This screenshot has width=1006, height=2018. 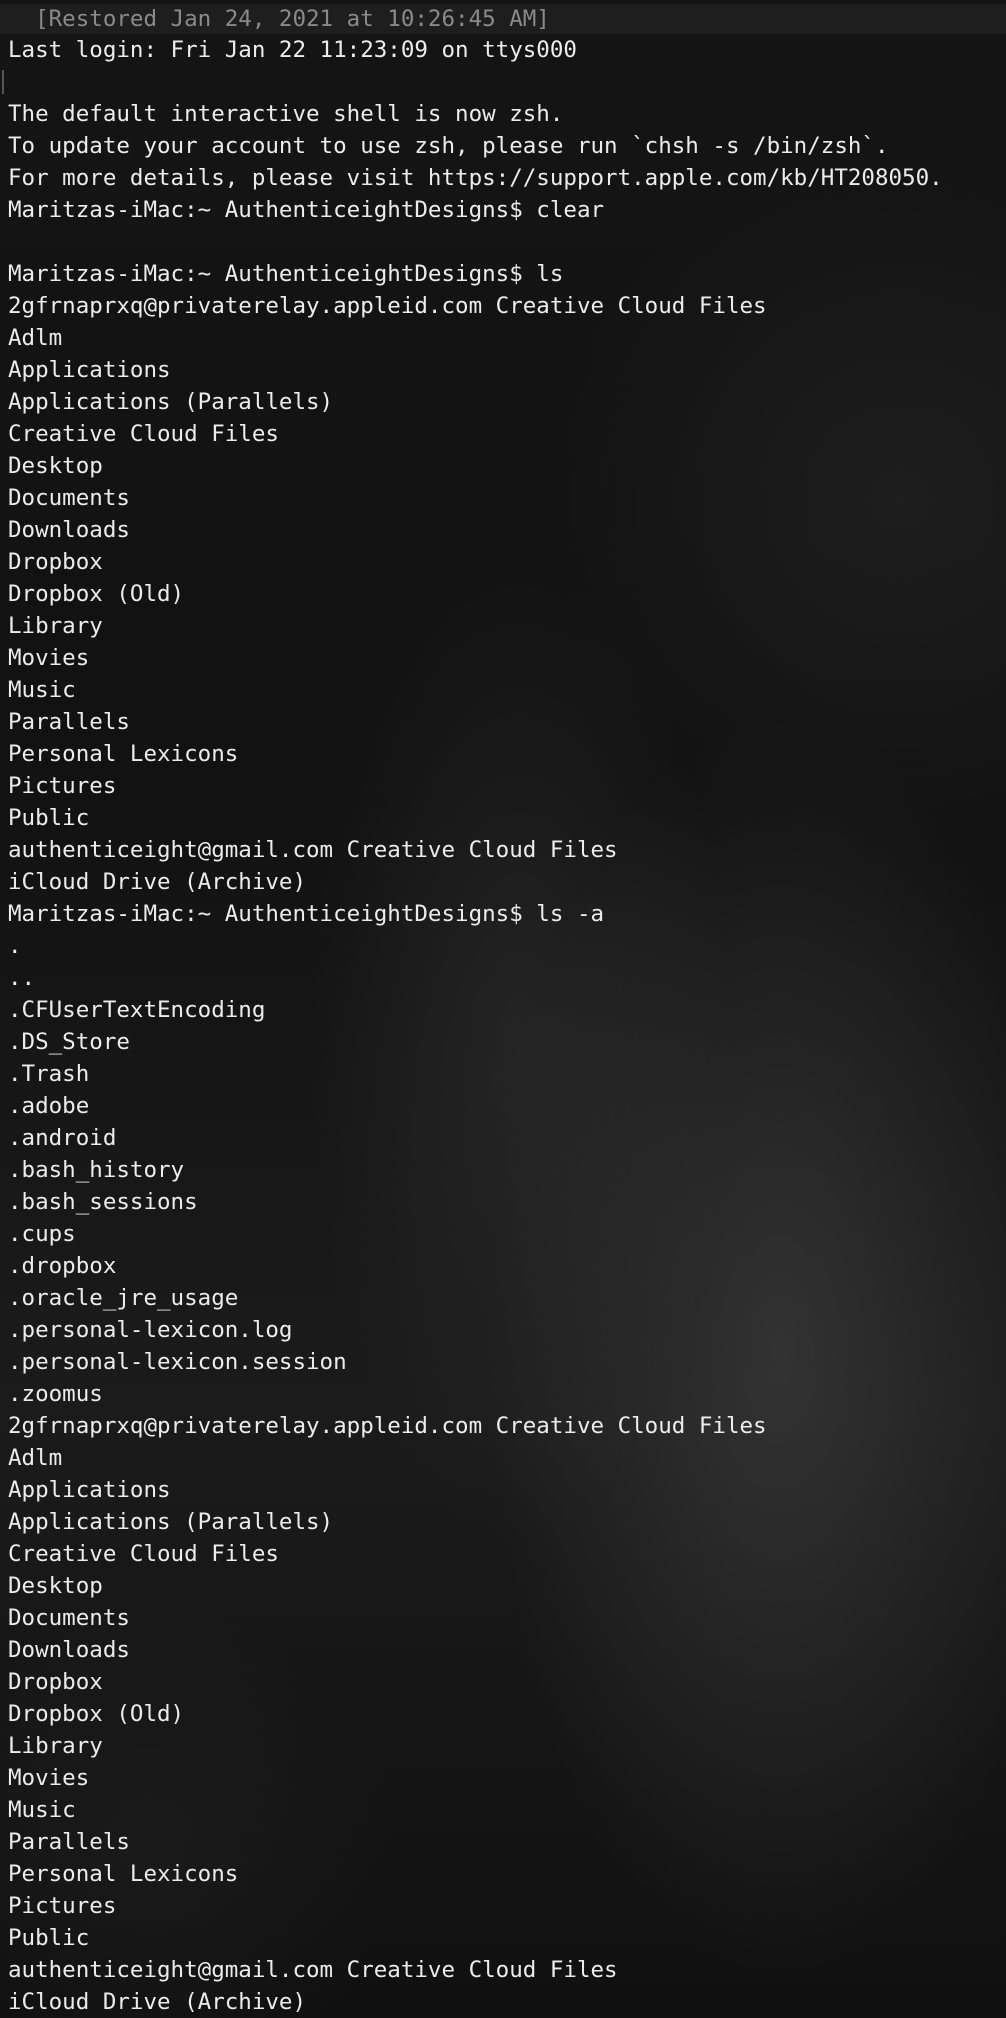 I want to click on terminal-line: .adobe, so click(x=49, y=1106).